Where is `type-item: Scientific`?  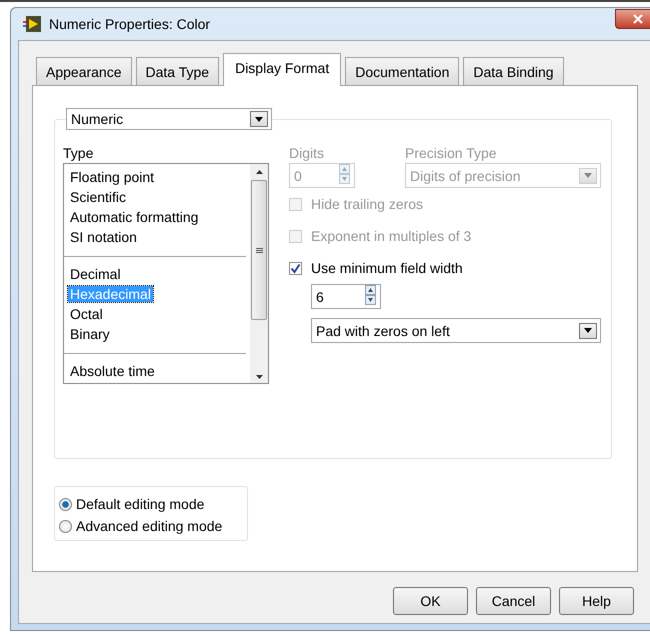
type-item: Scientific is located at coordinates (98, 197).